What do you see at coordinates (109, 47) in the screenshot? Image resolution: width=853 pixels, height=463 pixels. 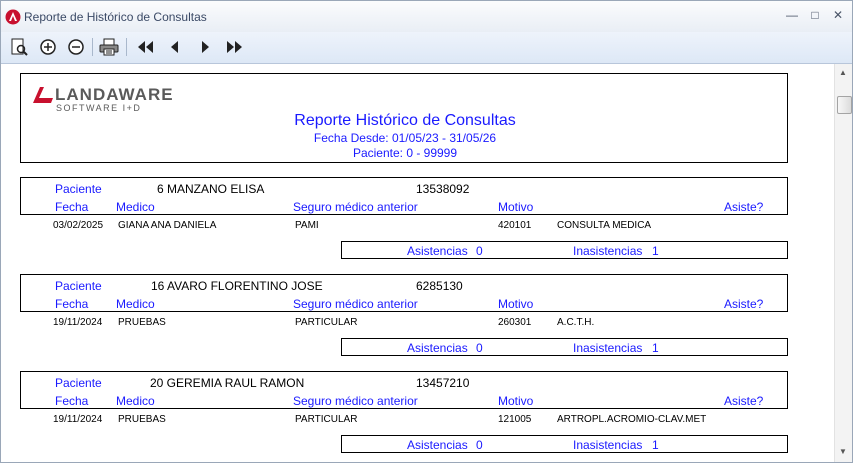 I see `print-icon` at bounding box center [109, 47].